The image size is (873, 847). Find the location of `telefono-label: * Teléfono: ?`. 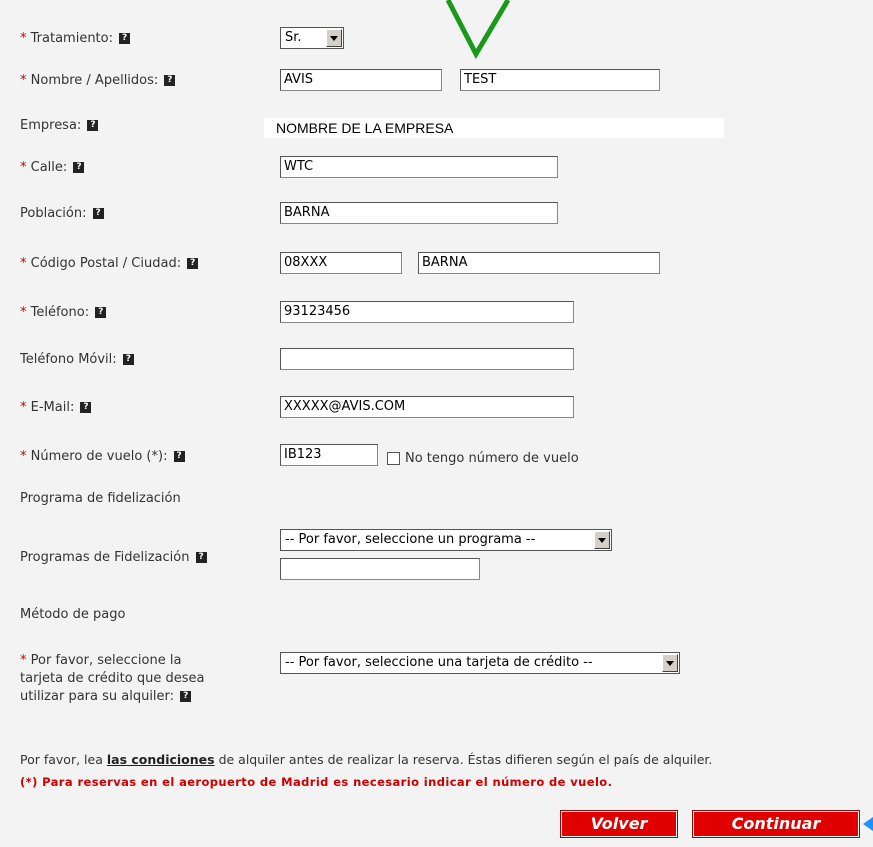

telefono-label: * Teléfono: ? is located at coordinates (63, 313).